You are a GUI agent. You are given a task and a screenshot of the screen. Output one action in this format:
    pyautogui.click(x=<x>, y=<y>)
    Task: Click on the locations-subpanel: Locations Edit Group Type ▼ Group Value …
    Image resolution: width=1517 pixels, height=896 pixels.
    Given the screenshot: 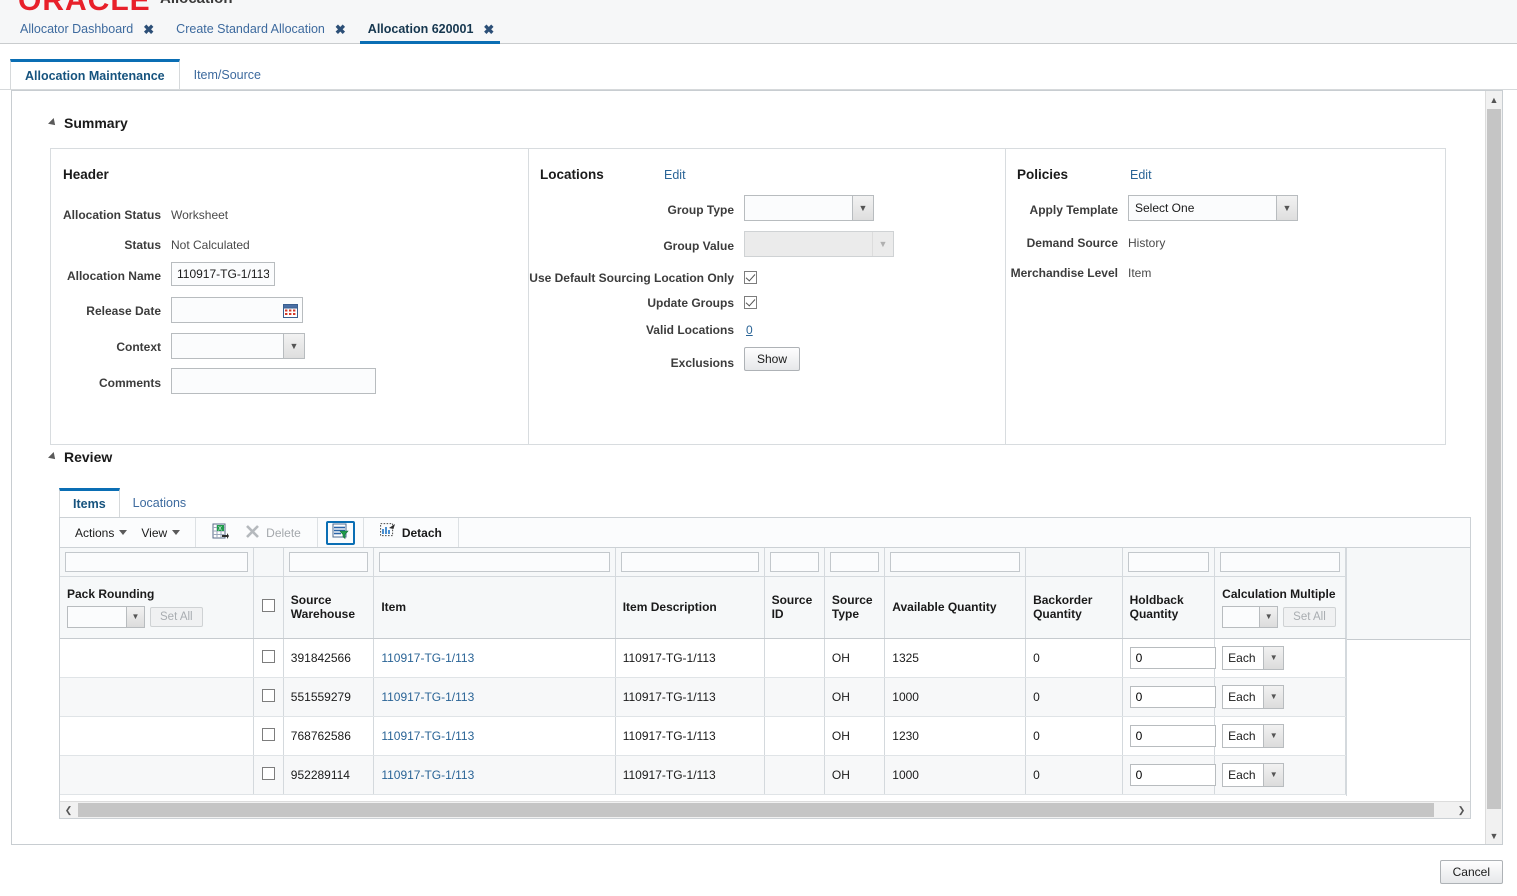 What is the action you would take?
    pyautogui.click(x=767, y=296)
    